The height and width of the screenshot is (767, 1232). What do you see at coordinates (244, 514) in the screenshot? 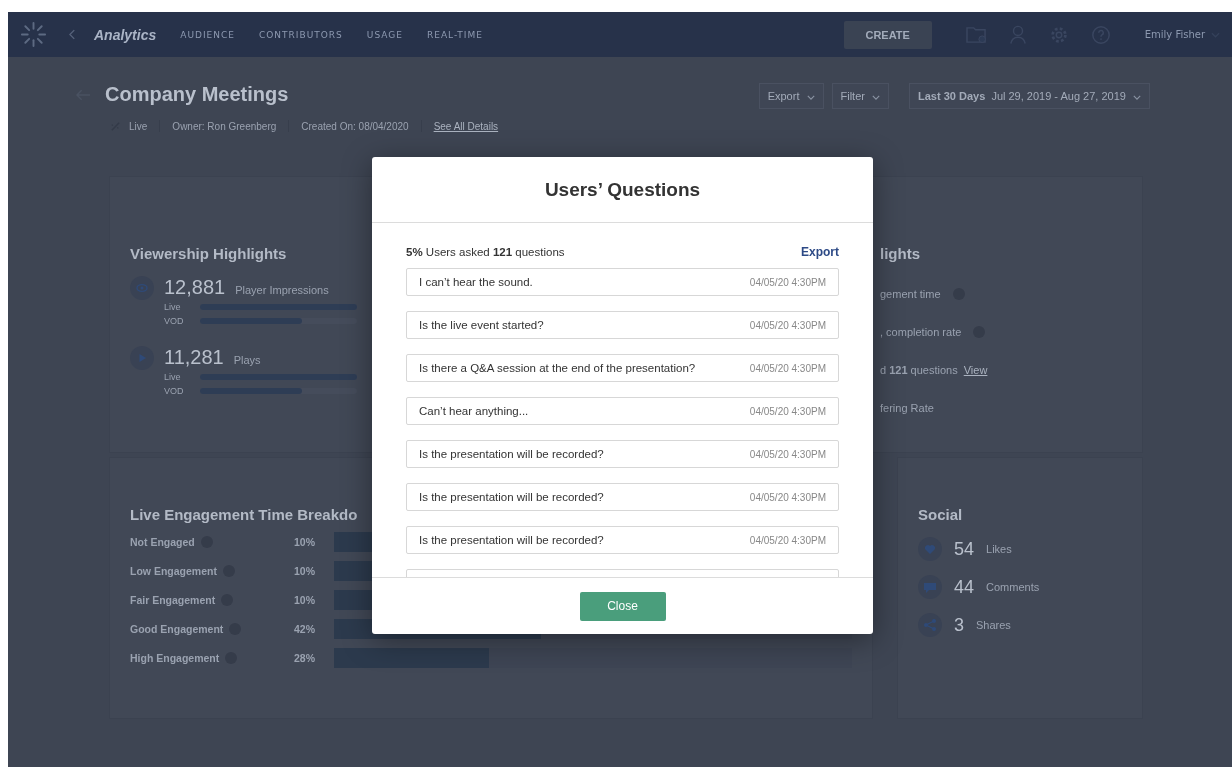
I see `card-title: Live Engagement Time Breakdo` at bounding box center [244, 514].